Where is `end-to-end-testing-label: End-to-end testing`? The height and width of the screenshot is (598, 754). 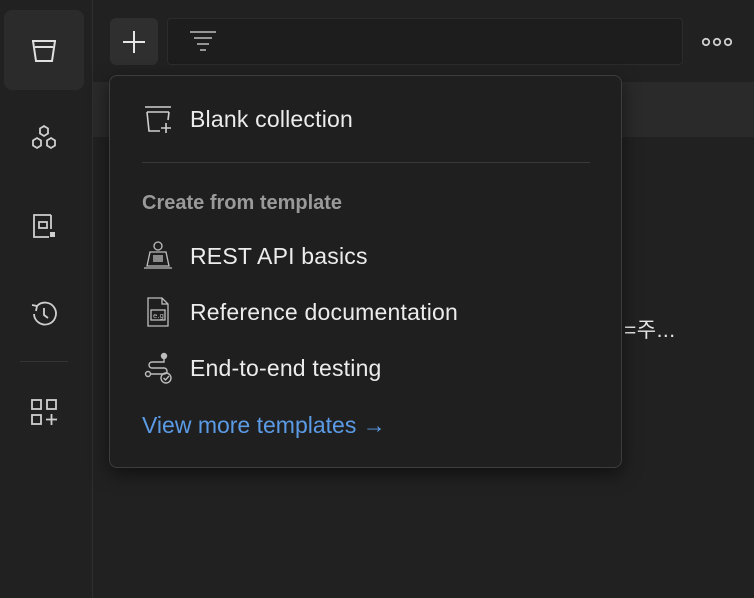 end-to-end-testing-label: End-to-end testing is located at coordinates (286, 367).